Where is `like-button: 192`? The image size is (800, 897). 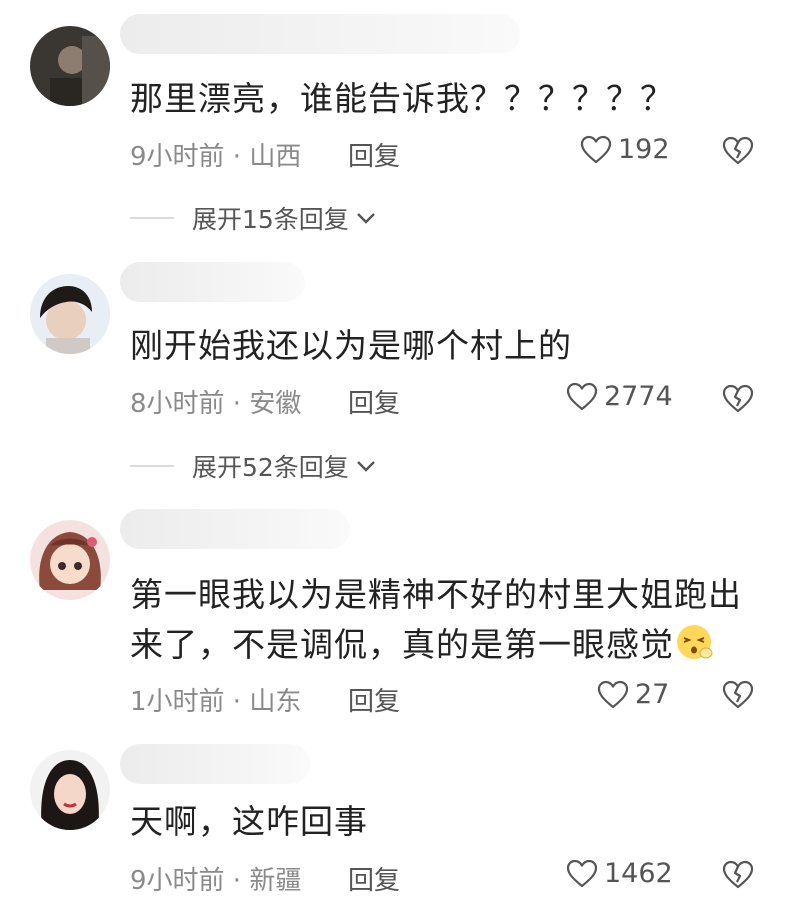 like-button: 192 is located at coordinates (625, 149).